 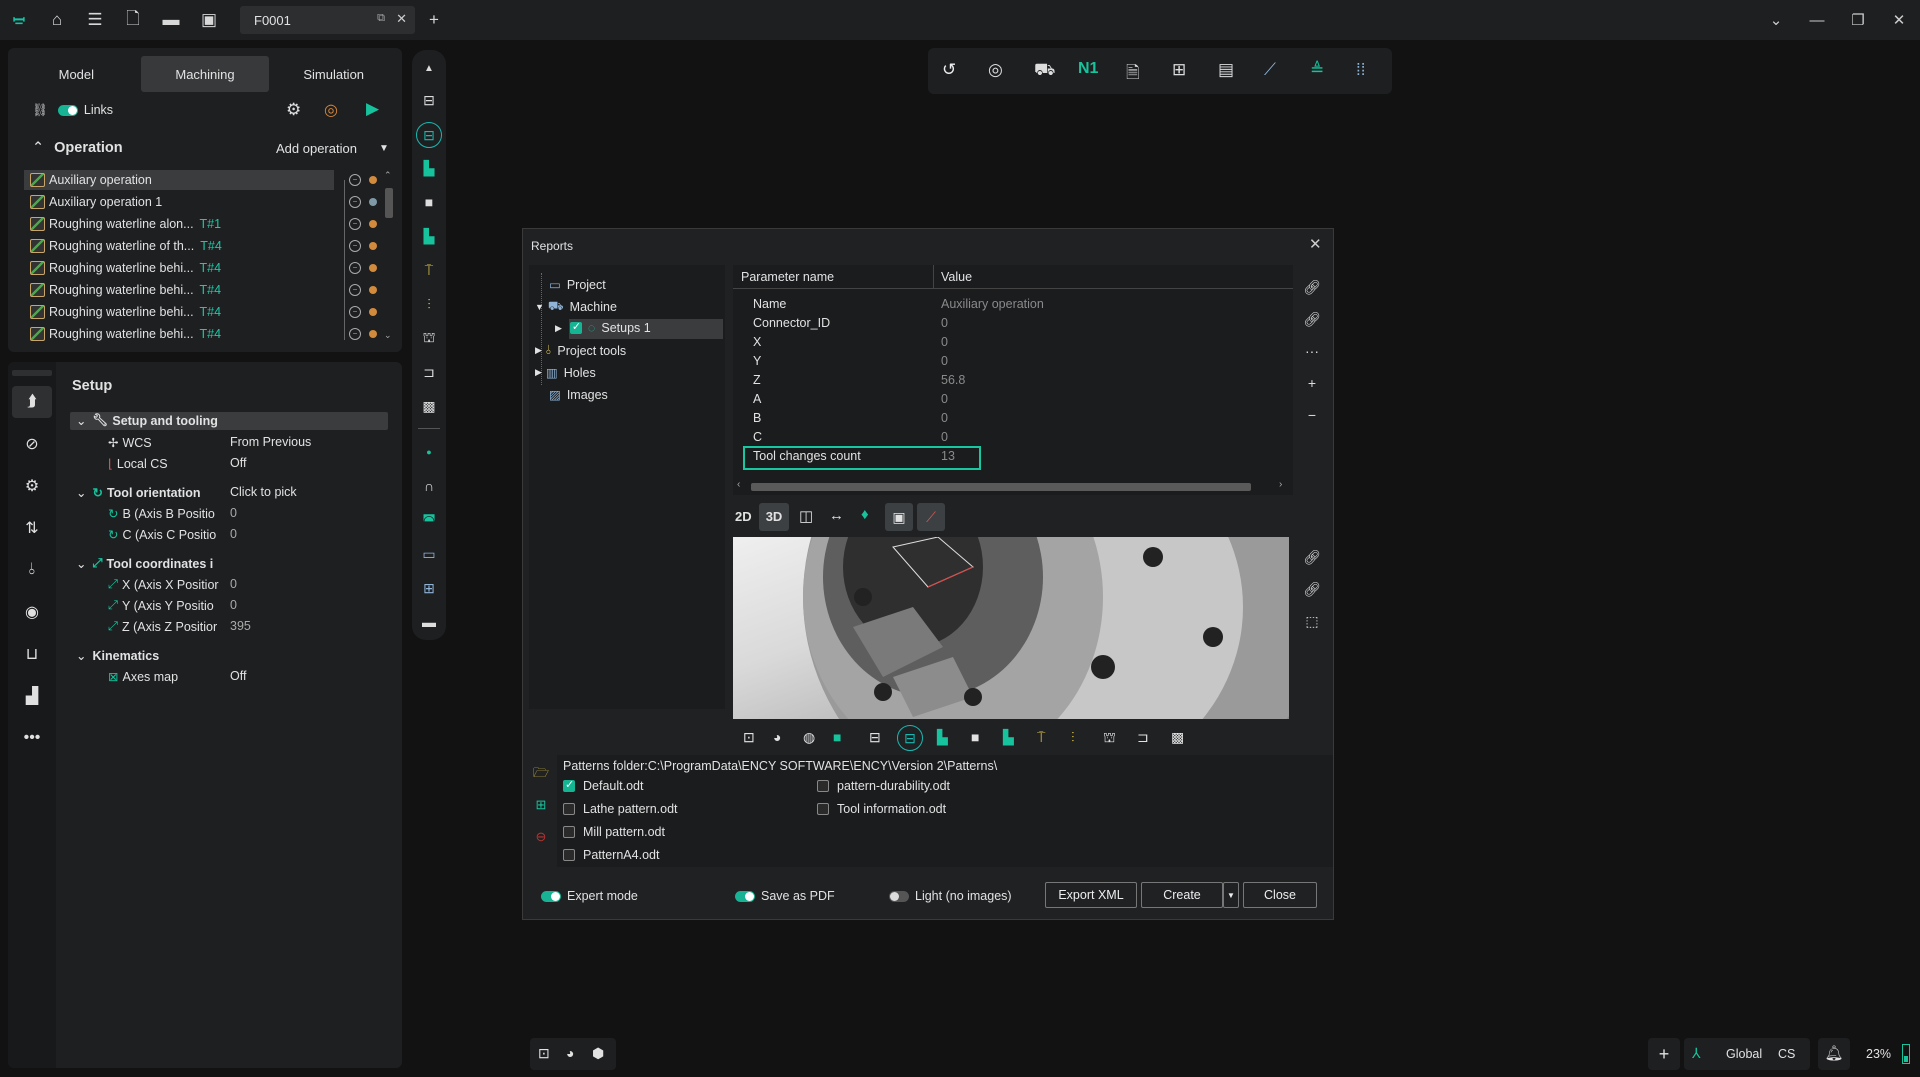 I want to click on light-toggle, so click(x=899, y=896).